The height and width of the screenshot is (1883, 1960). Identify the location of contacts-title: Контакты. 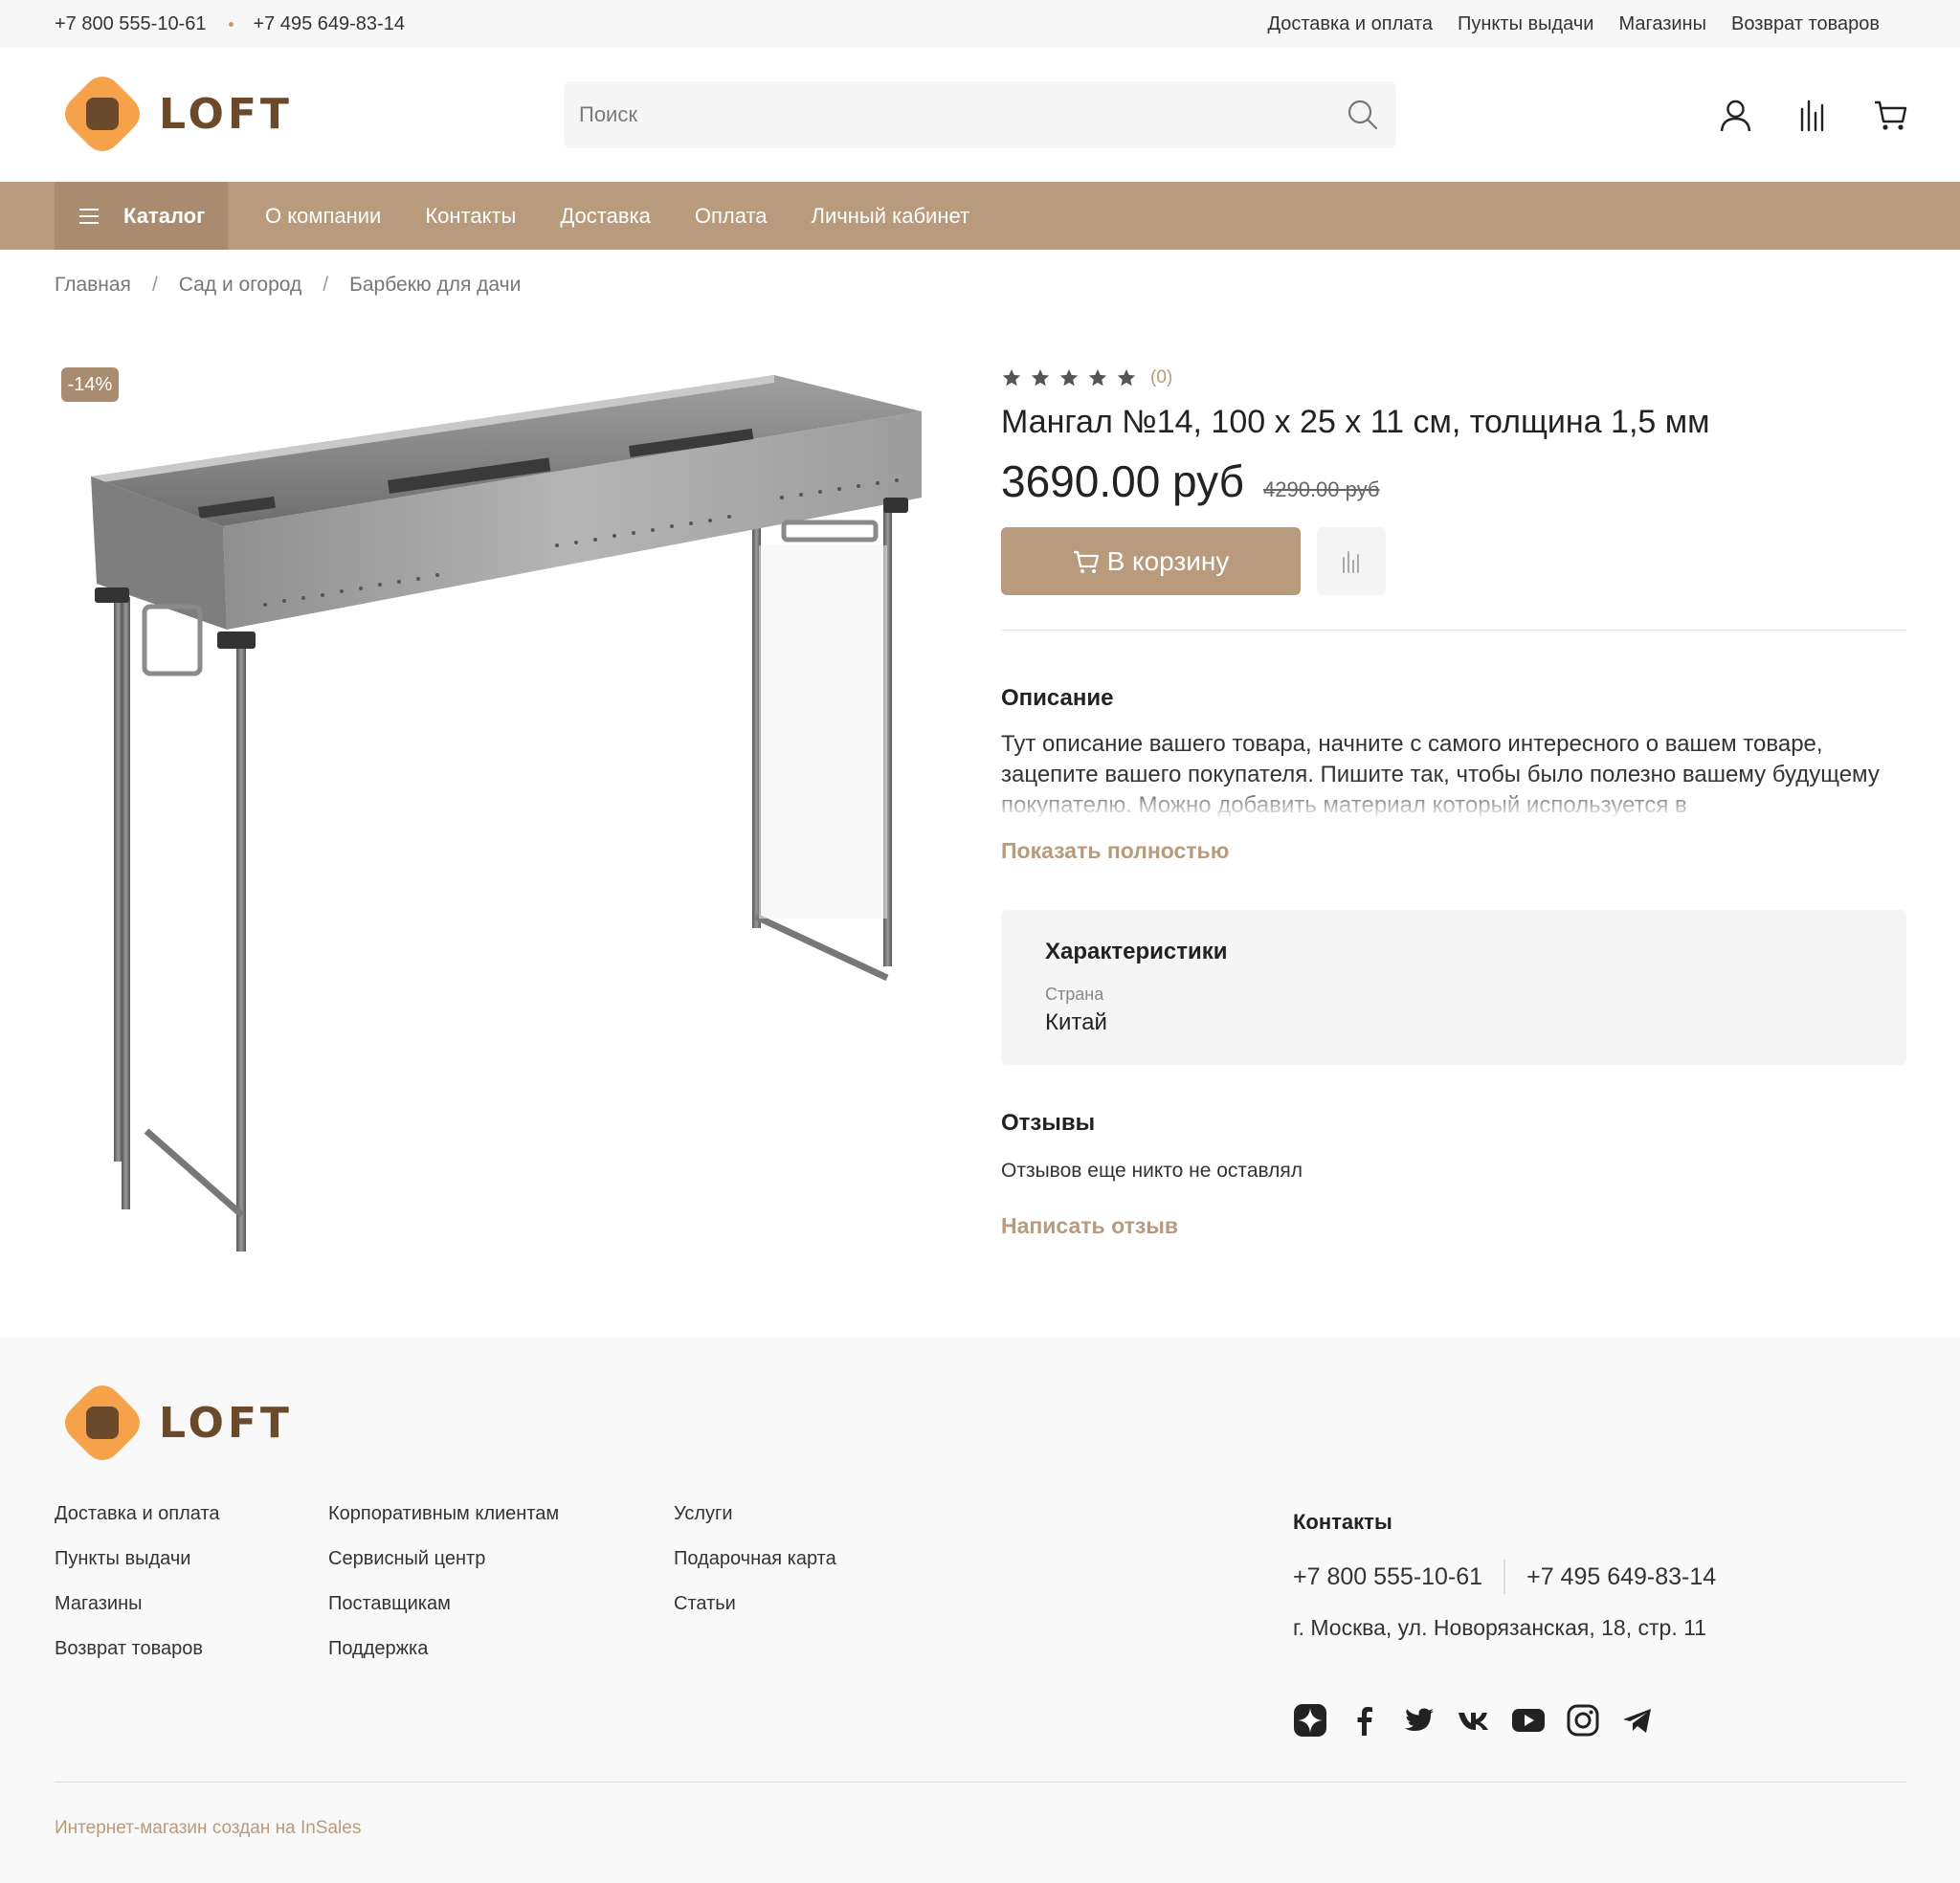
(1342, 1522).